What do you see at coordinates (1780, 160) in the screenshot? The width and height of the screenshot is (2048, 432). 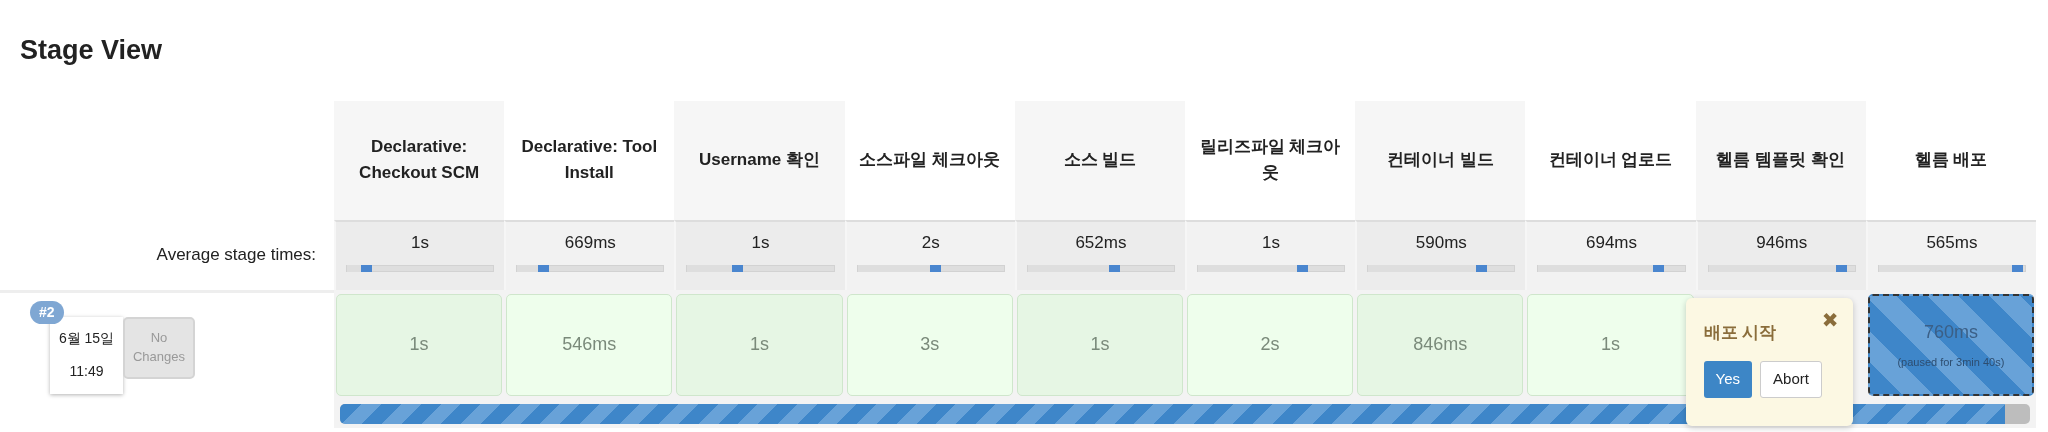 I see `stage-header: 헬름 템플릿 확인` at bounding box center [1780, 160].